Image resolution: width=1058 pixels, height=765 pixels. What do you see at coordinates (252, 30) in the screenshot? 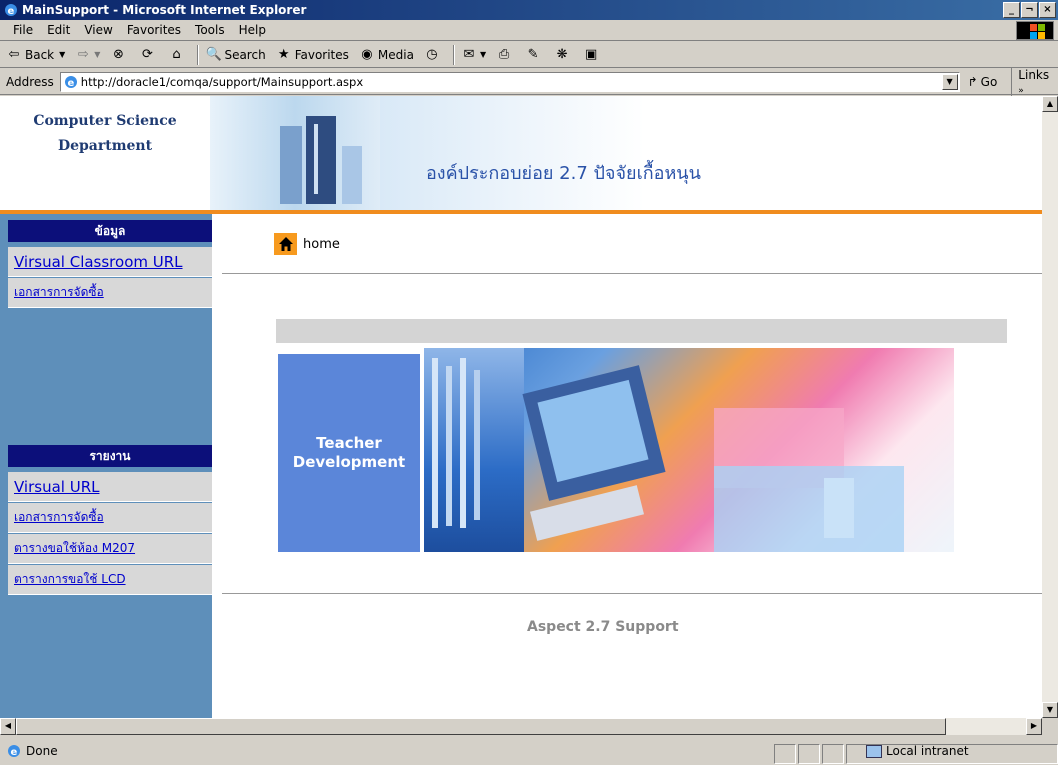
I see `menu-help: Help` at bounding box center [252, 30].